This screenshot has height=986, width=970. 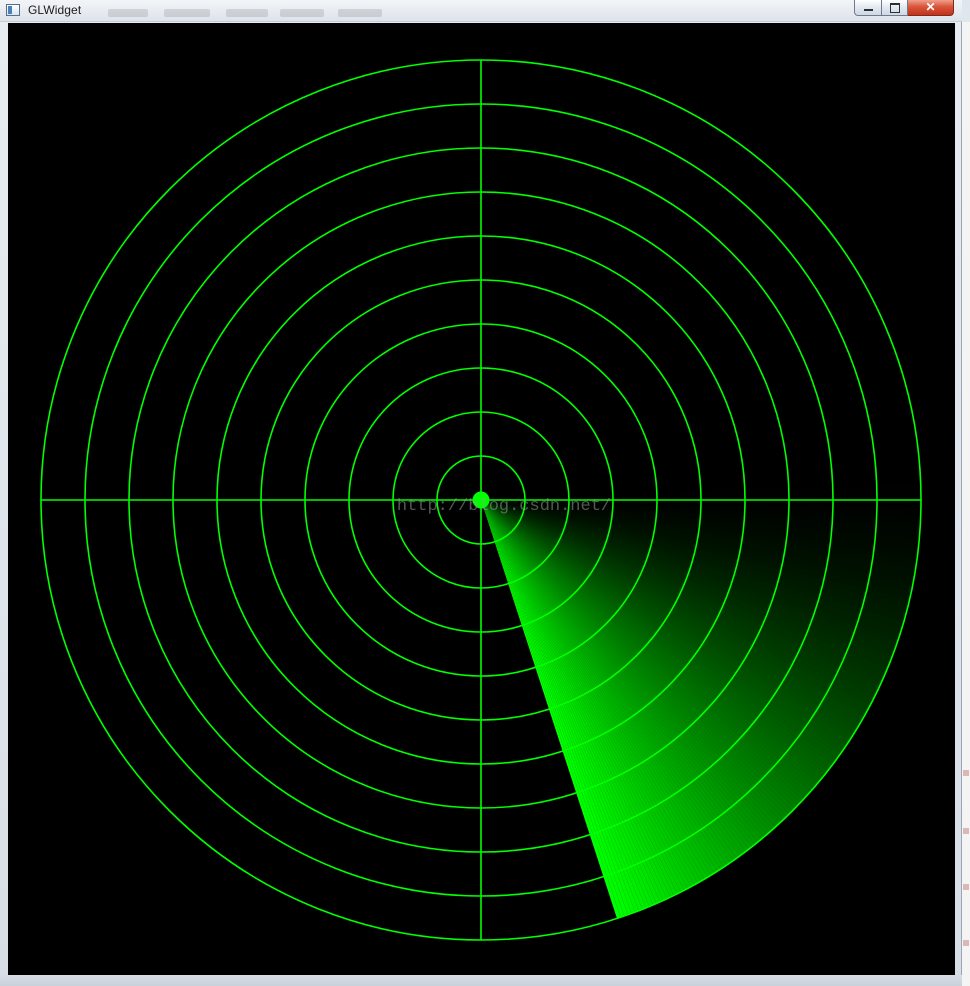 I want to click on window-title: GLWidget, so click(x=55, y=10).